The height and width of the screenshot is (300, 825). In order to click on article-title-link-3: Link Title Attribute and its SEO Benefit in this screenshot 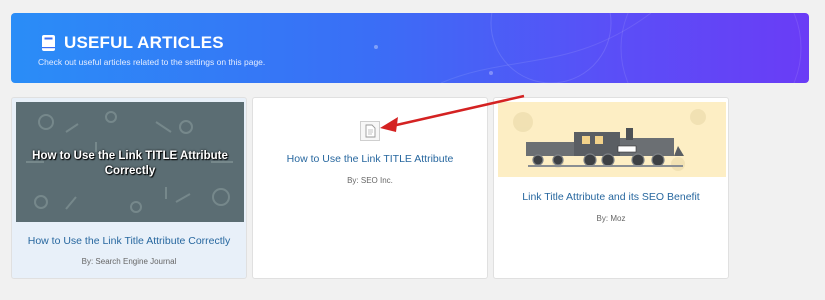, I will do `click(611, 197)`.